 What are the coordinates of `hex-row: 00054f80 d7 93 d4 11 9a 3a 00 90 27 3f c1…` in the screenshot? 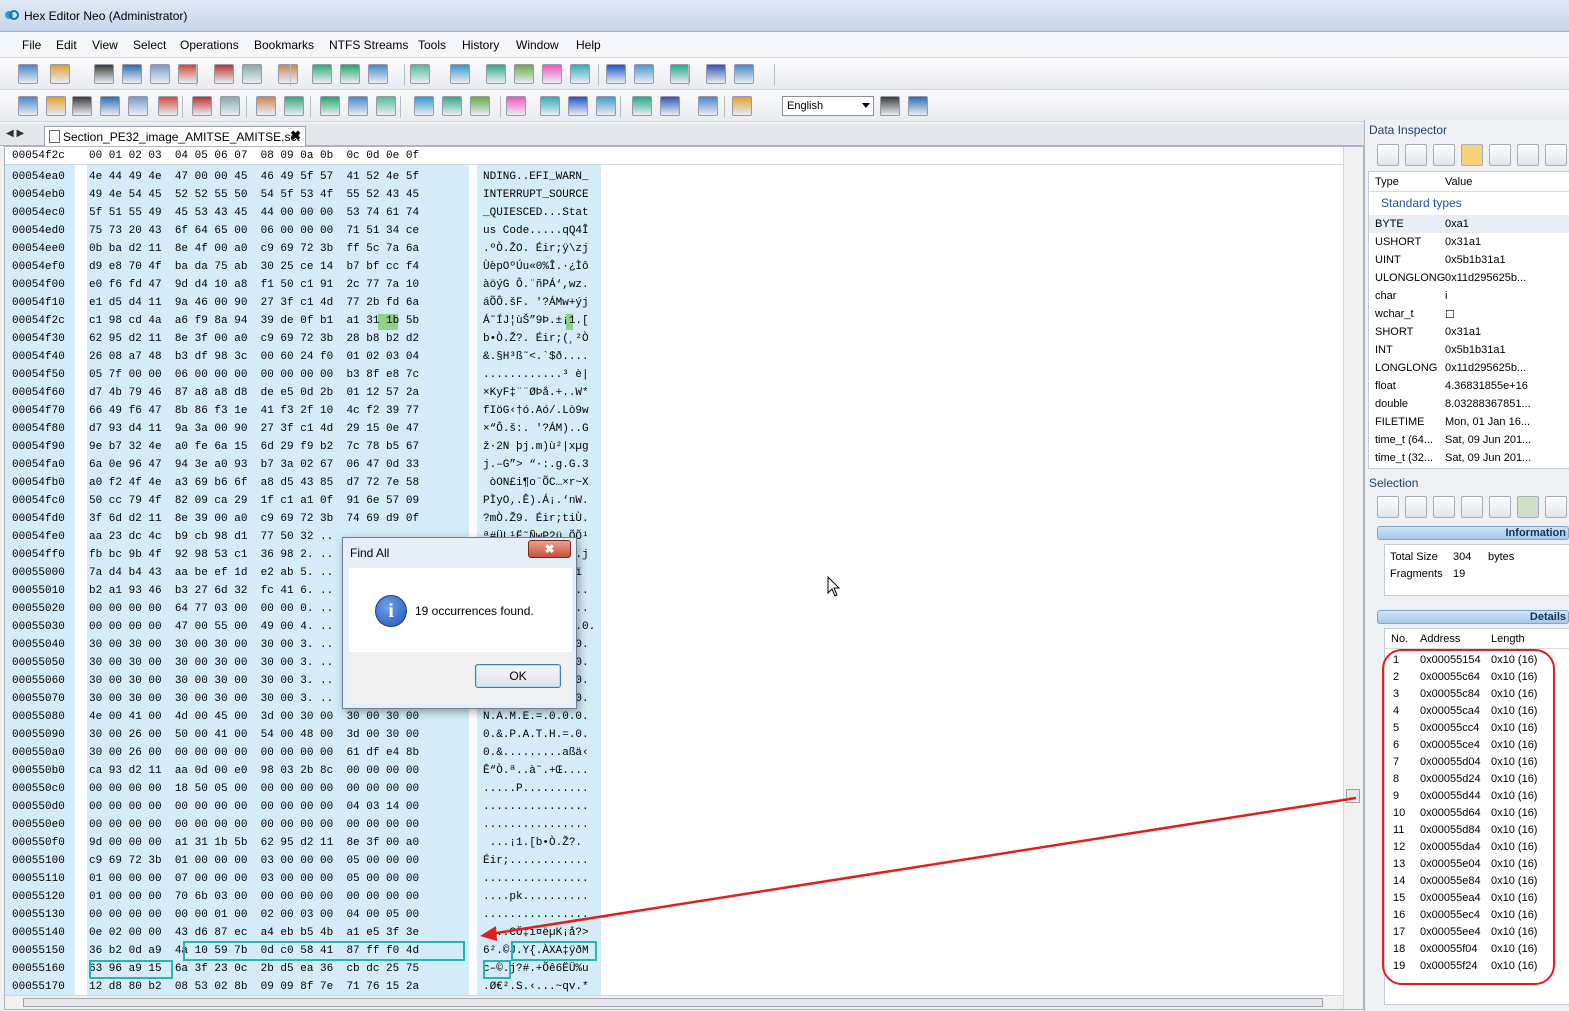 It's located at (305, 429).